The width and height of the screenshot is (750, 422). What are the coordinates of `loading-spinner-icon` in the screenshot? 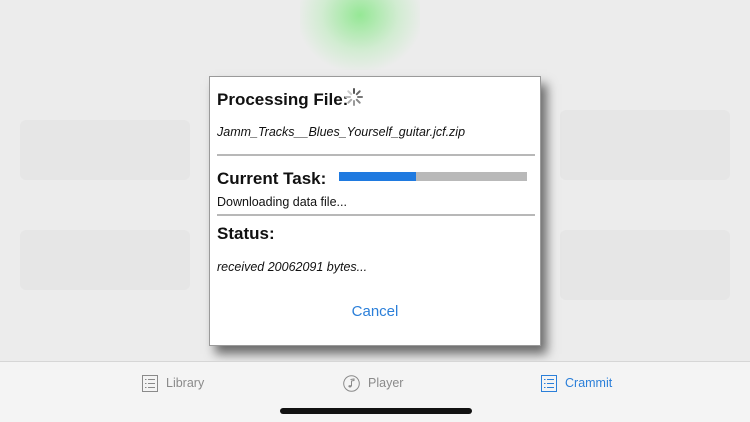 It's located at (354, 97).